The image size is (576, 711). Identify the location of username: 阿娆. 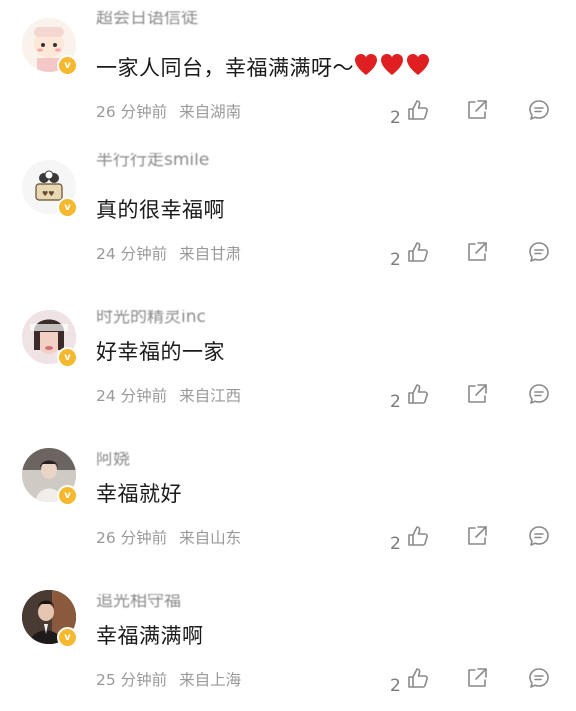
(113, 459).